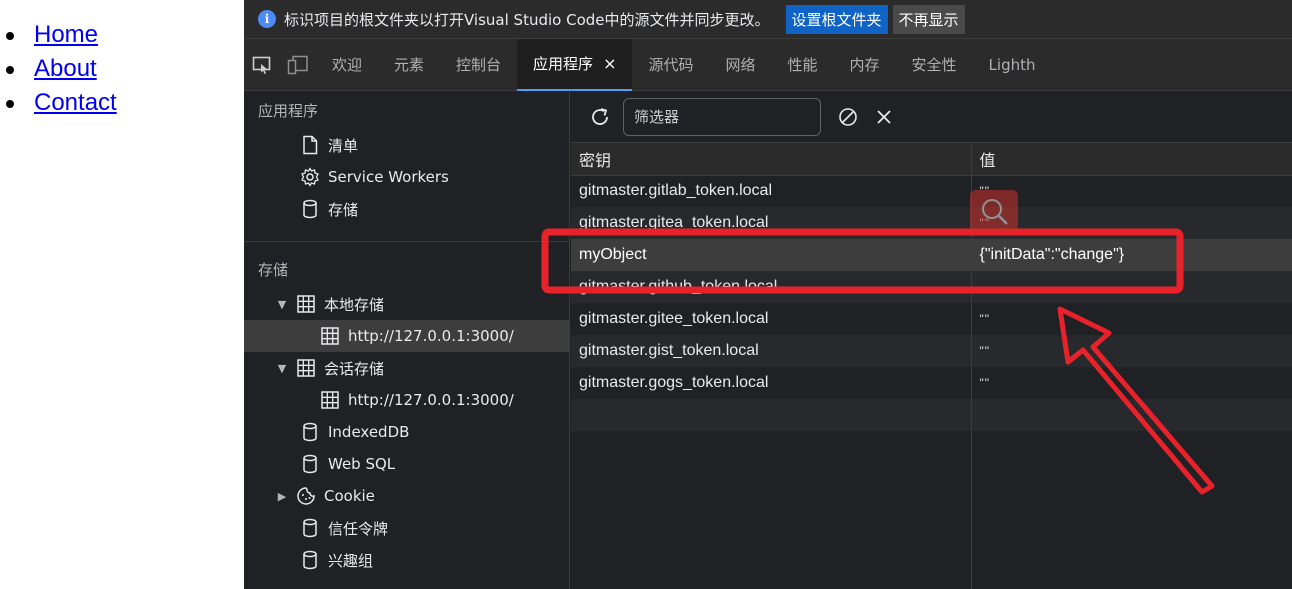 This screenshot has height=589, width=1292. Describe the element at coordinates (771, 287) in the screenshot. I see `row-key: gitmaster.github_token.local` at that location.